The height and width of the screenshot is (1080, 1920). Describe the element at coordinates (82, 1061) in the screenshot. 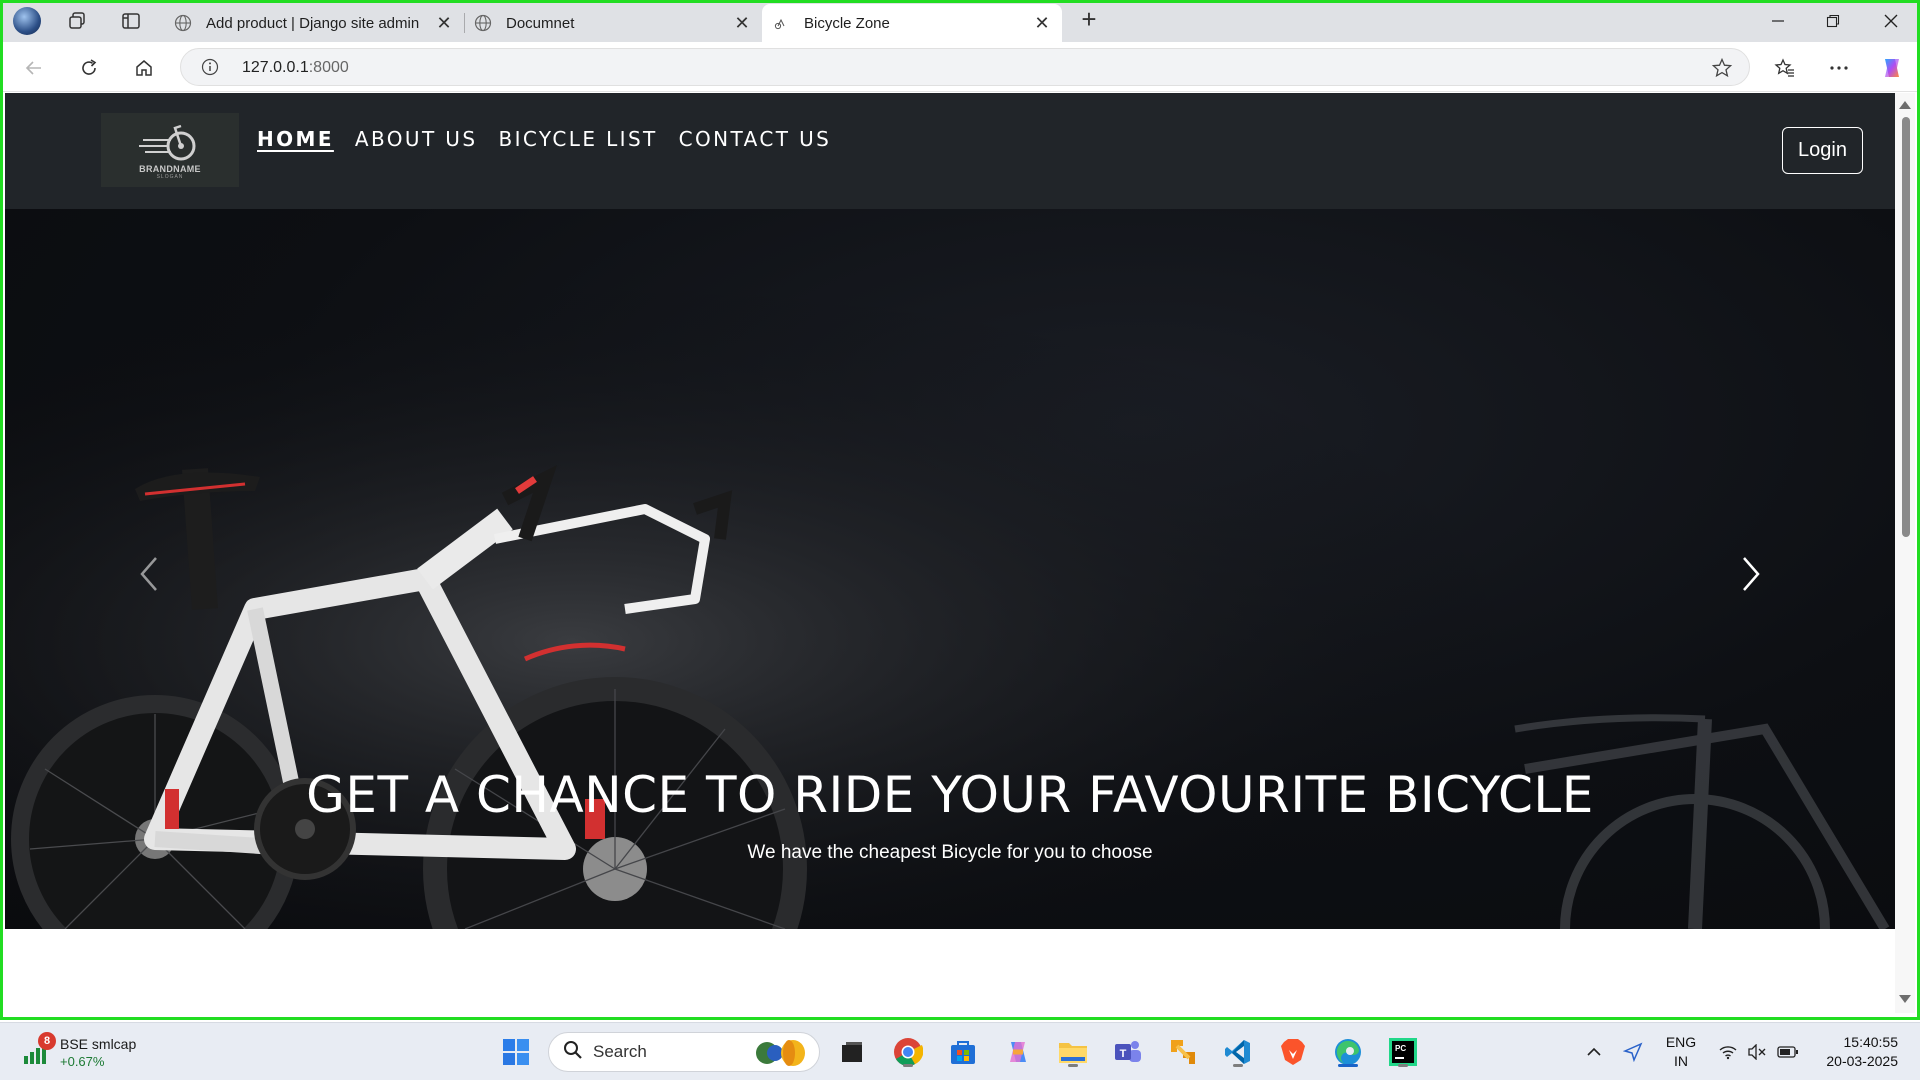

I see `widget-change: +0.67%` at that location.